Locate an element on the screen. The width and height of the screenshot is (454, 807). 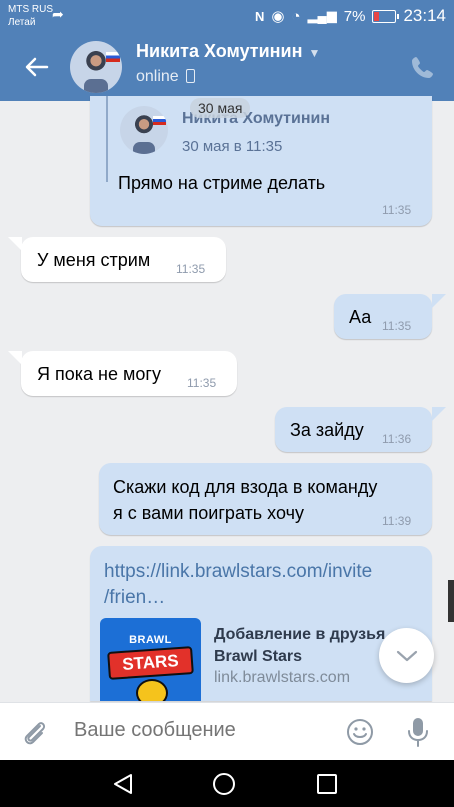
logo-word-stars: STARS is located at coordinates (150, 663).